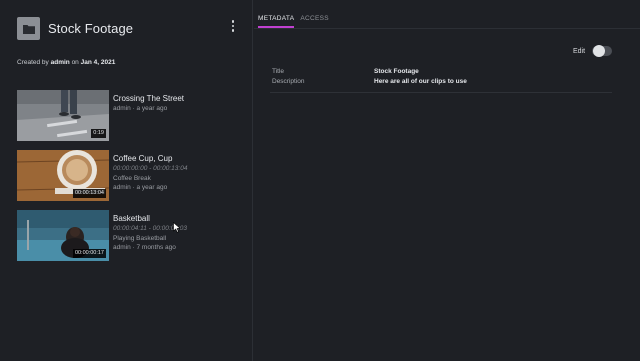  What do you see at coordinates (278, 71) in the screenshot?
I see `metadata-key: Title` at bounding box center [278, 71].